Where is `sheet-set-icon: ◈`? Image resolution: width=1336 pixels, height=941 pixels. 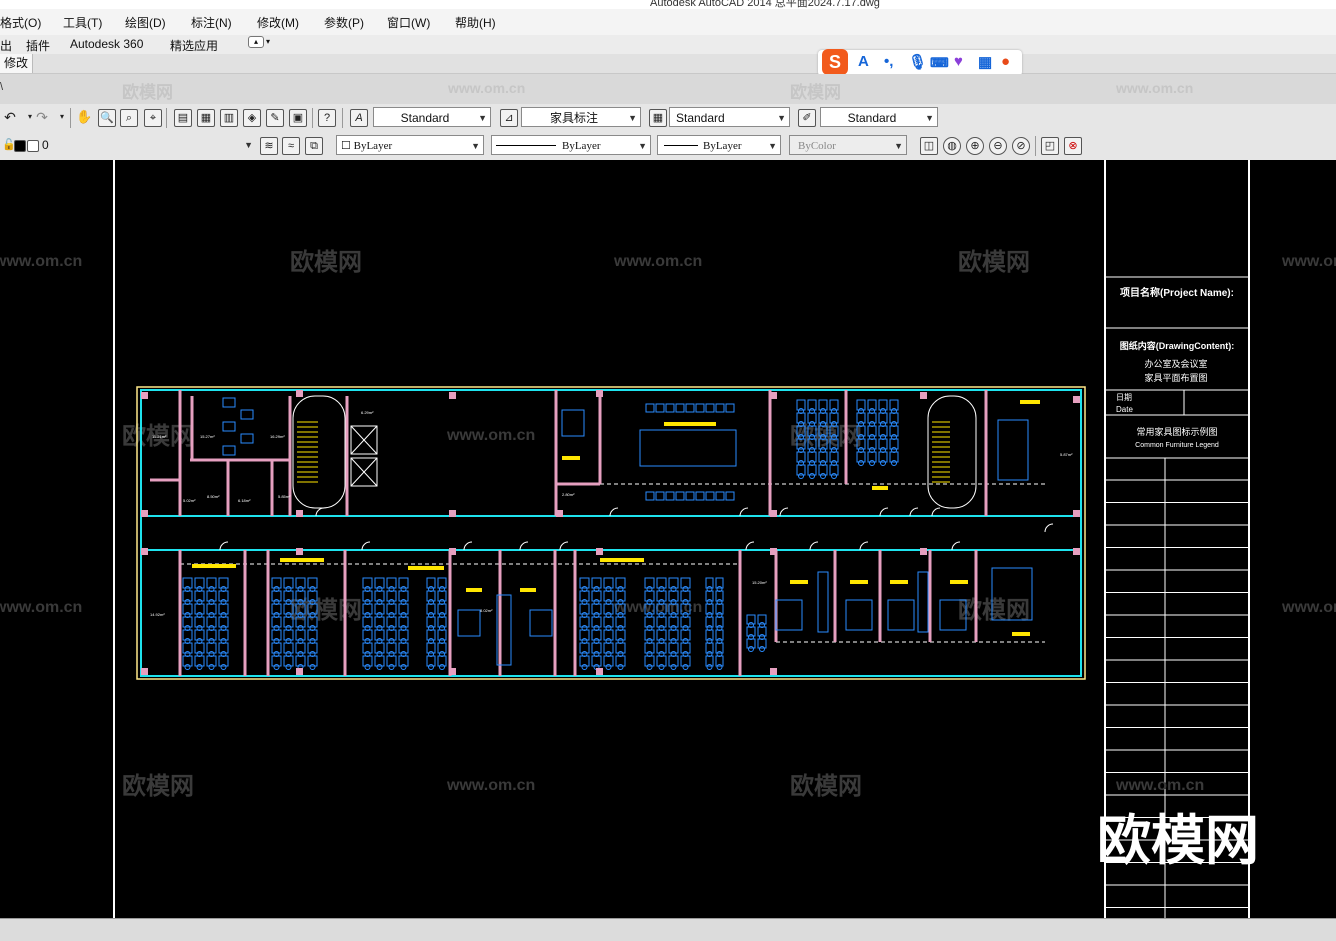
sheet-set-icon: ◈ is located at coordinates (252, 118).